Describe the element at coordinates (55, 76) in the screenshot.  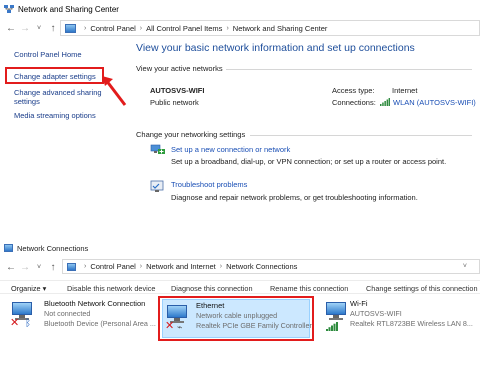
I see `sidebar-item-change-adapter-settings: Change adapter settings` at that location.